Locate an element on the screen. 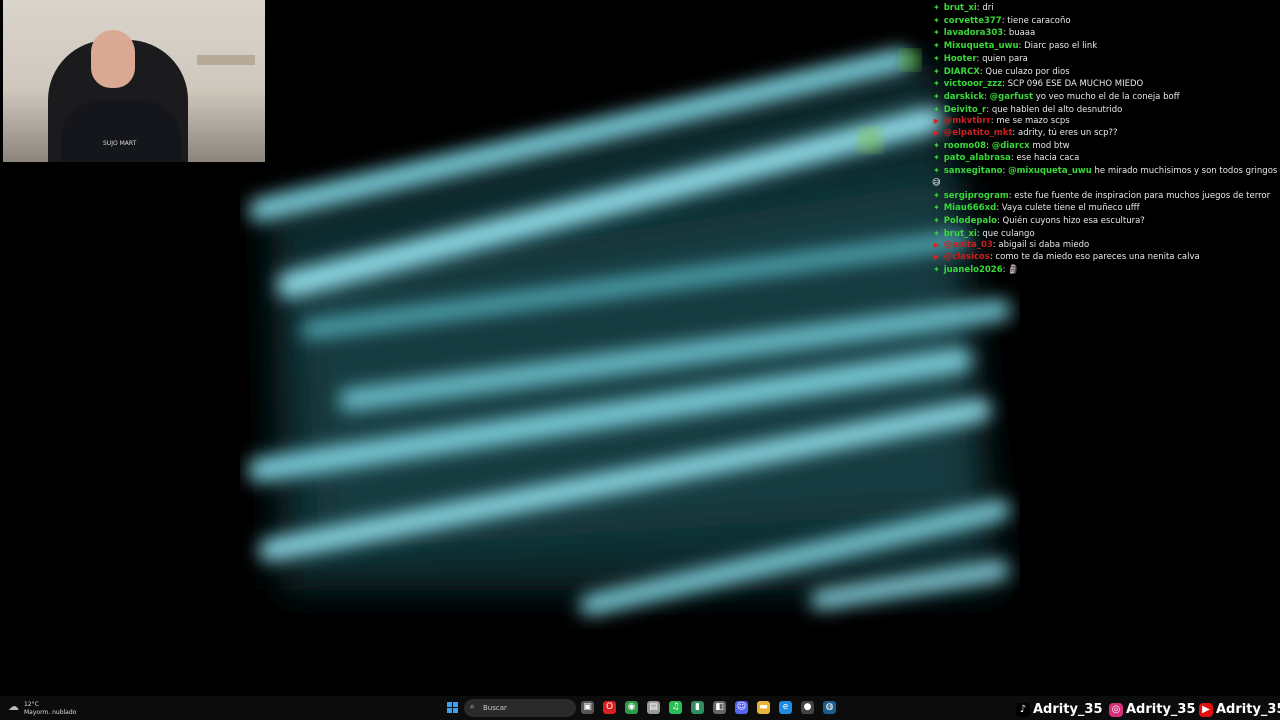  chat-text: dri is located at coordinates (988, 8).